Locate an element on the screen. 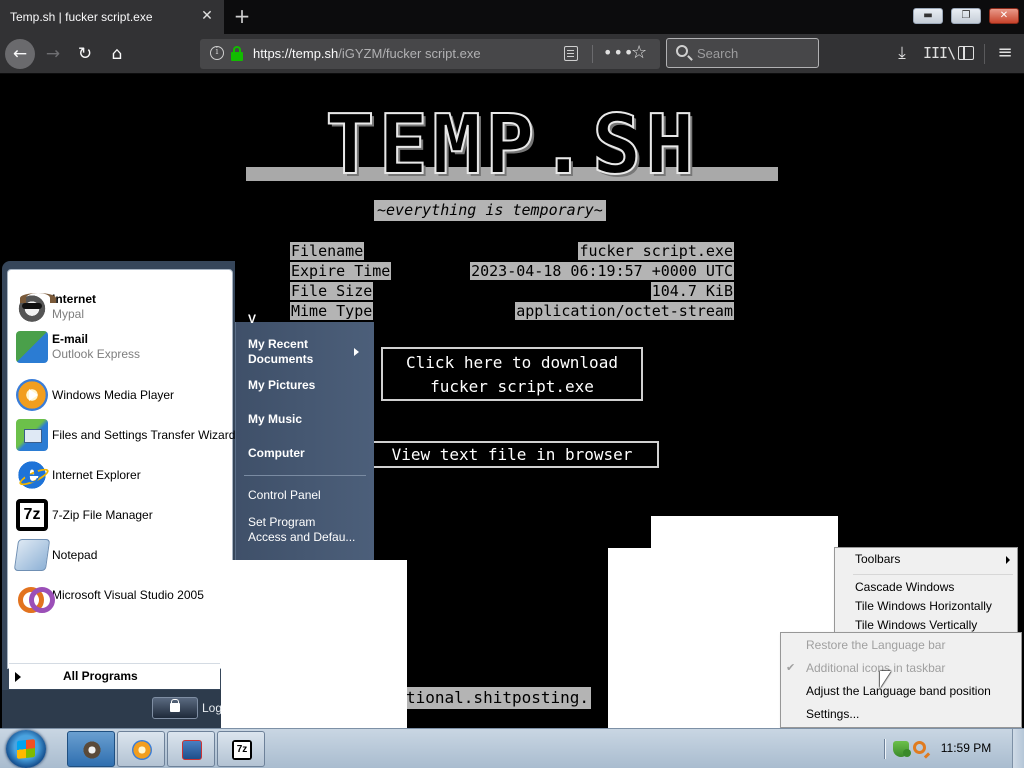 The image size is (1024, 768). taskbar-clock: 11:59 PM is located at coordinates (966, 748).